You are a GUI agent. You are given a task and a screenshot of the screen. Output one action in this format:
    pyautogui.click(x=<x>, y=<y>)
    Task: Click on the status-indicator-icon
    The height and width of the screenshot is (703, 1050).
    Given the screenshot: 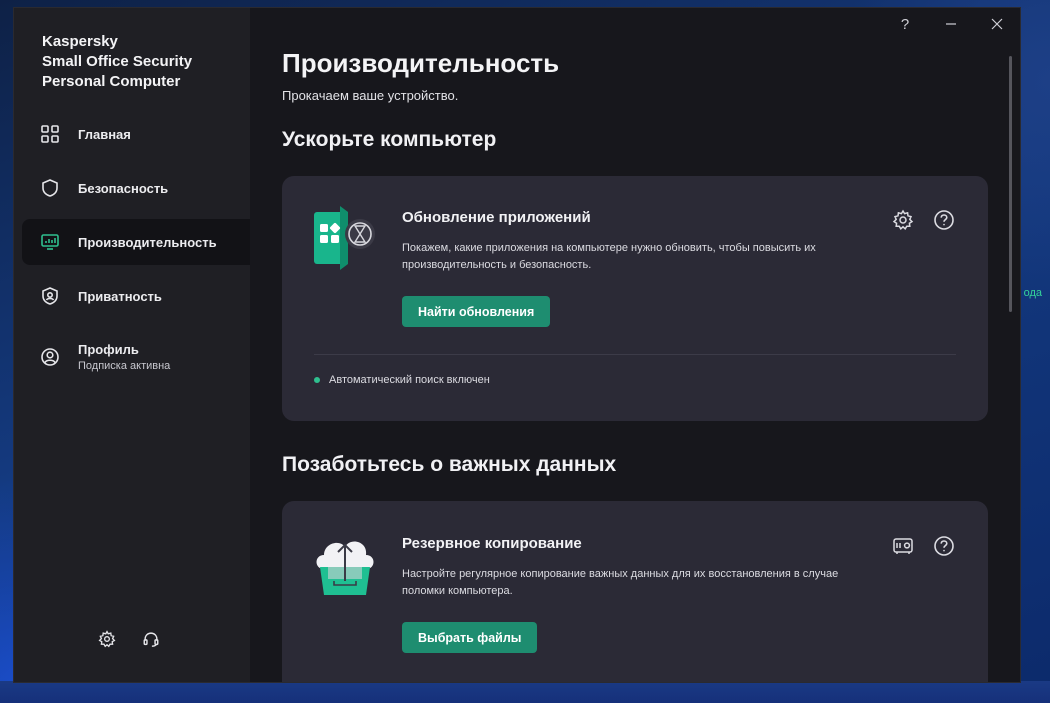 What is the action you would take?
    pyautogui.click(x=317, y=380)
    